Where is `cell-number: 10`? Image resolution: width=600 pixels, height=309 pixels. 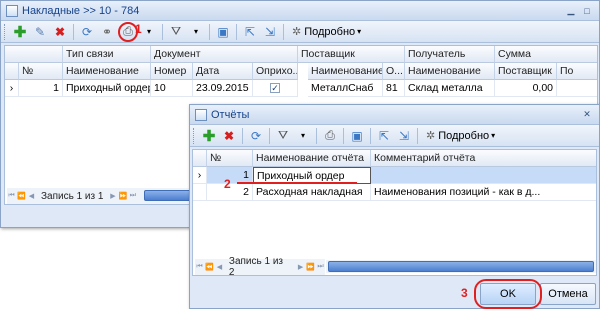
cell-number: 10 is located at coordinates (172, 88).